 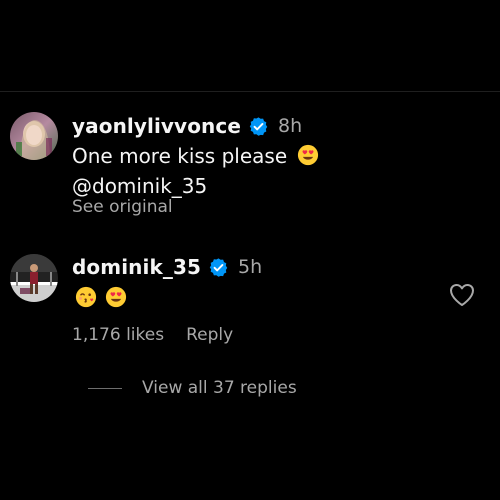 I want to click on view-replies-label: View all 37 replies, so click(x=219, y=388).